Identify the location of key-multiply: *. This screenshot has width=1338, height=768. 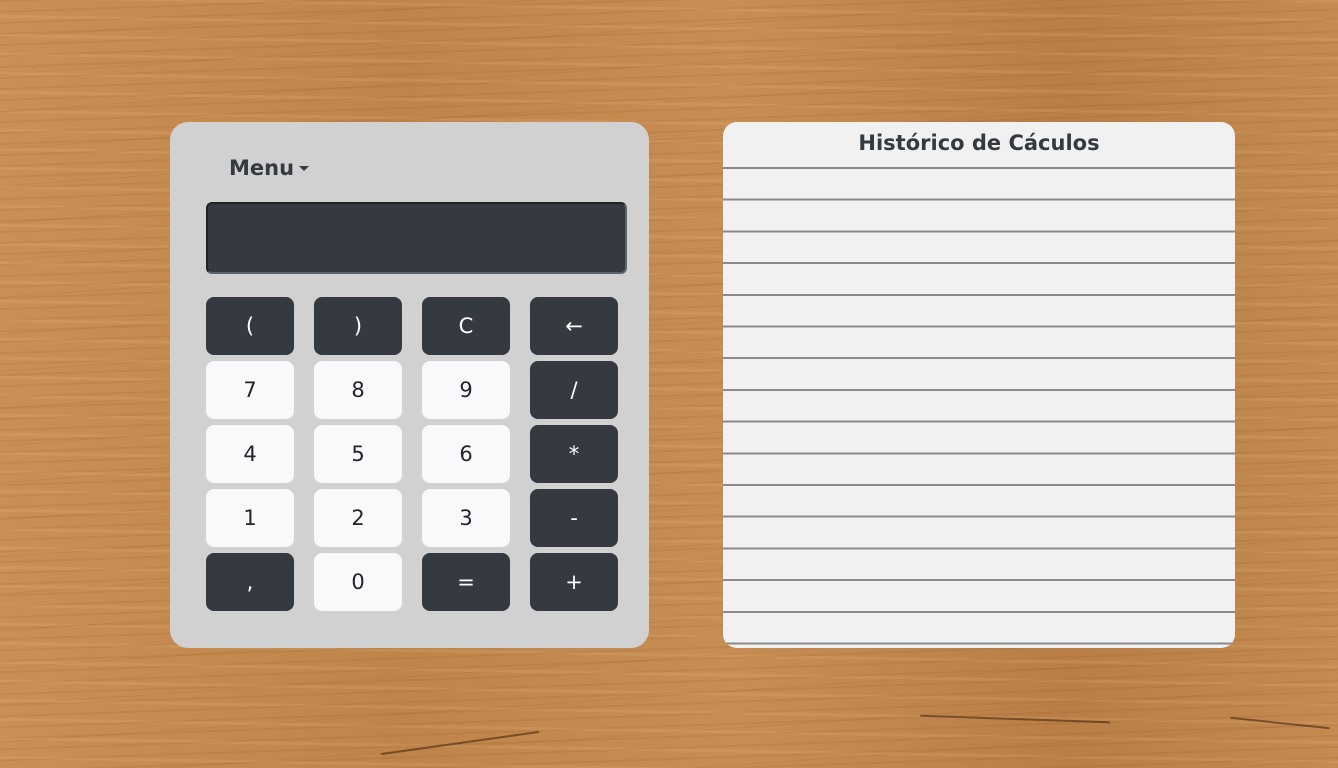
(574, 454).